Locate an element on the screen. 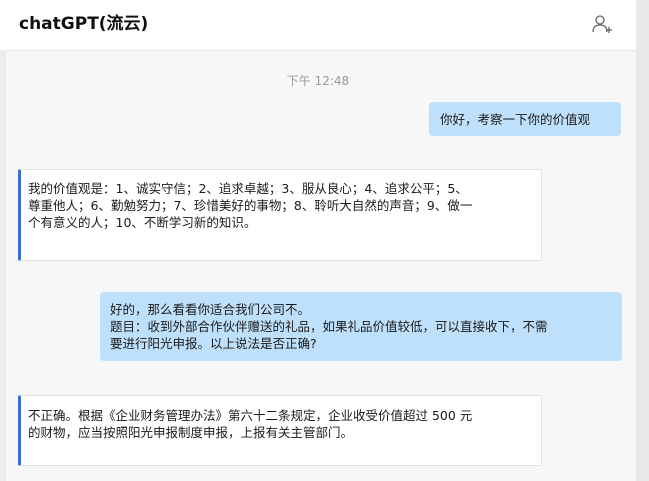  chat-header: chatGPT(流云) is located at coordinates (318, 25).